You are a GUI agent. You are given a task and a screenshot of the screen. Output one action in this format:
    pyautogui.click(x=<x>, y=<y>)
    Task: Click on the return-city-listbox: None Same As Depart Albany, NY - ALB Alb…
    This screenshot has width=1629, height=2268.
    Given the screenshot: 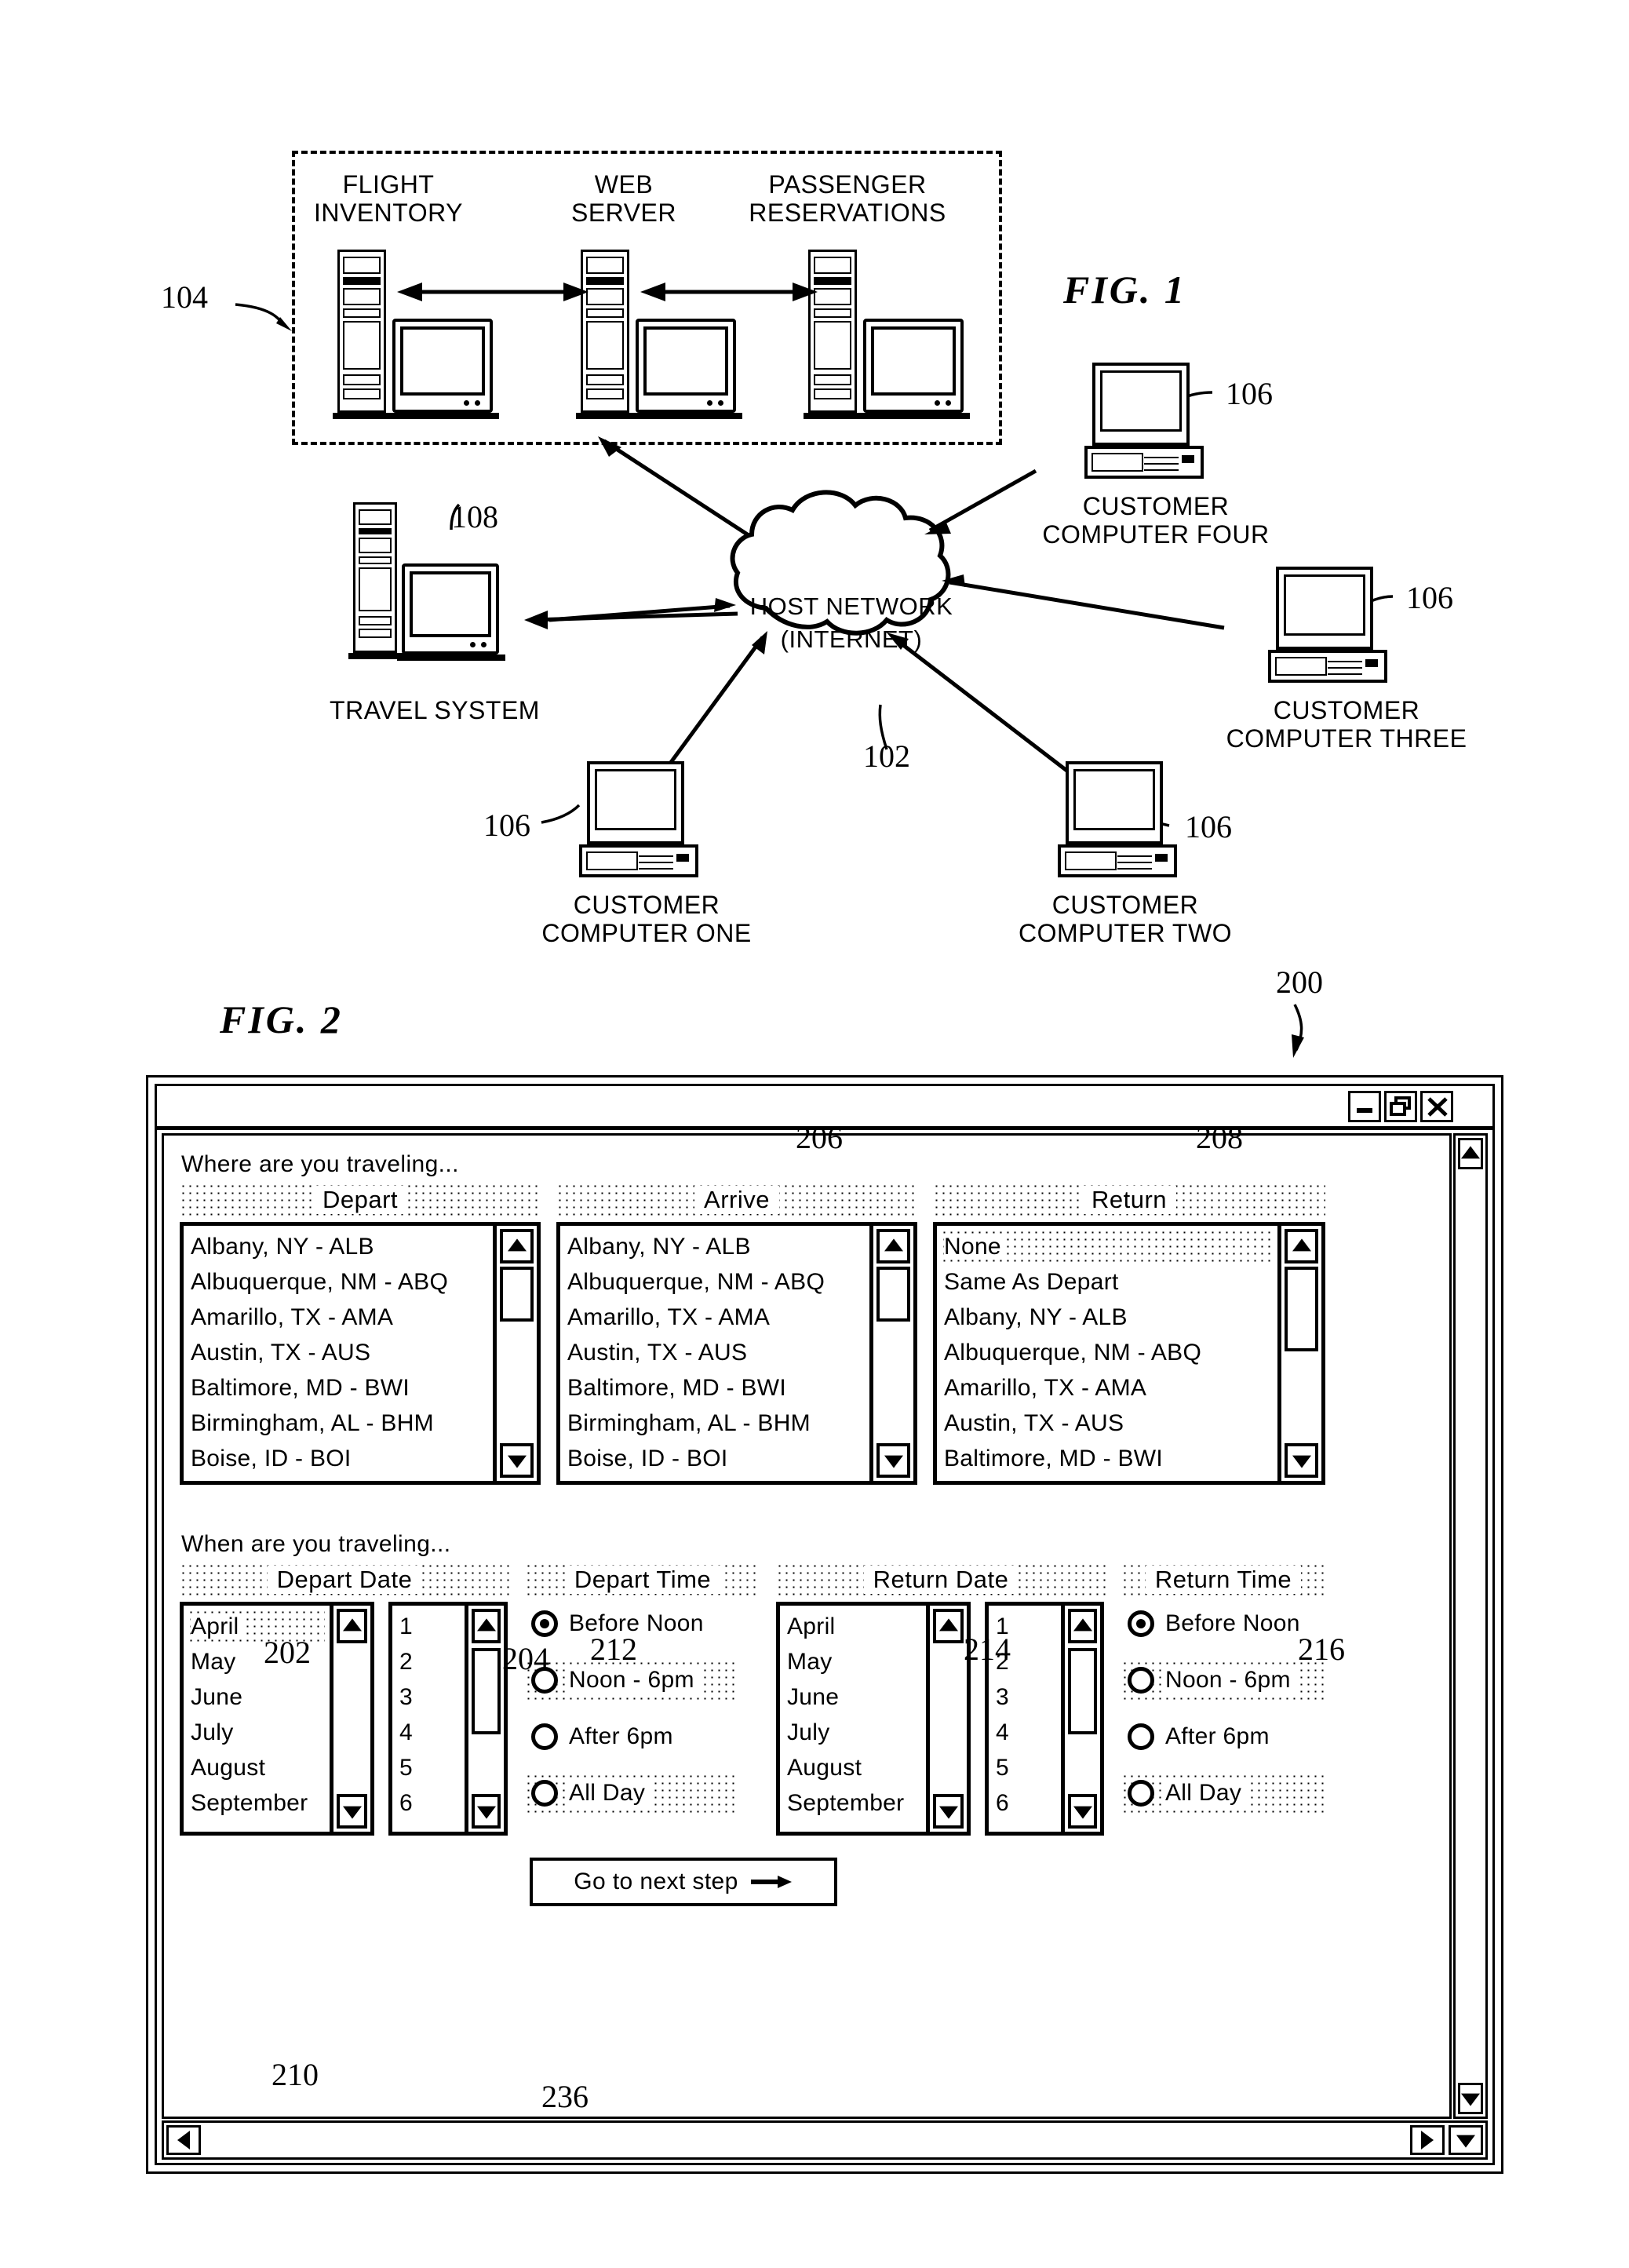 What is the action you would take?
    pyautogui.click(x=1129, y=1353)
    